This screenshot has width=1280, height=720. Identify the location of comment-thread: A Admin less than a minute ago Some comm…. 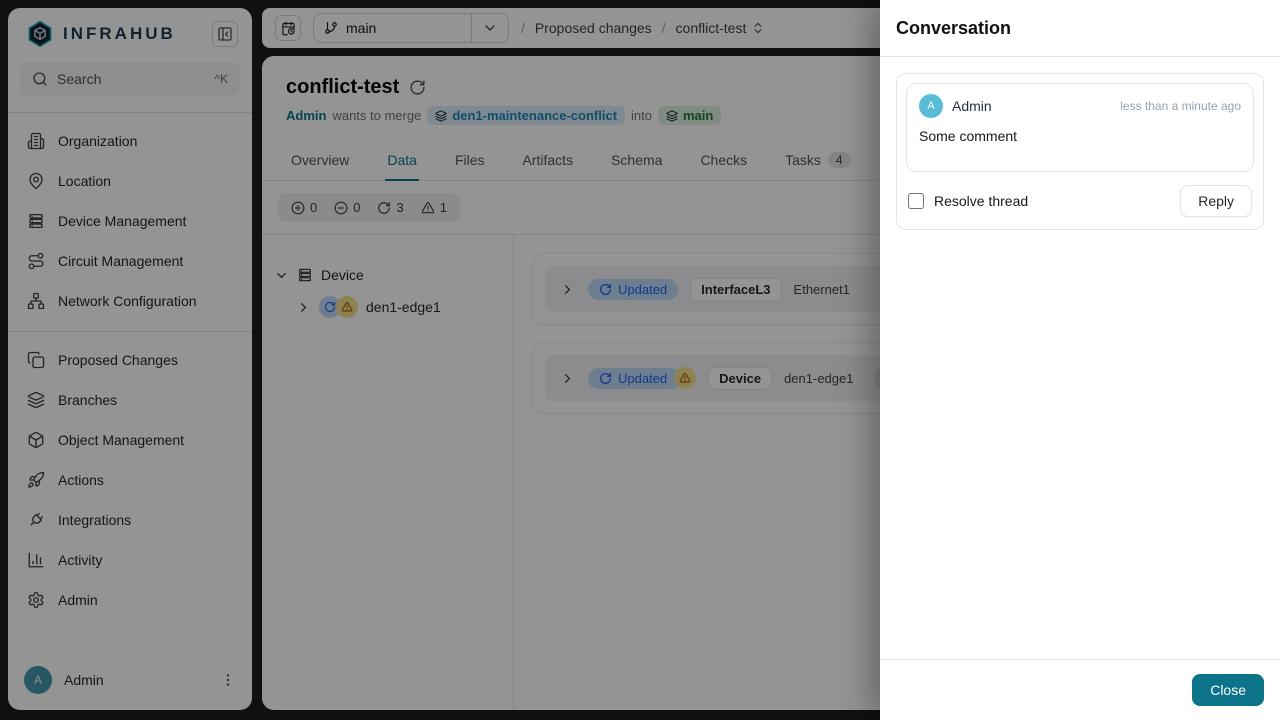
(1080, 151).